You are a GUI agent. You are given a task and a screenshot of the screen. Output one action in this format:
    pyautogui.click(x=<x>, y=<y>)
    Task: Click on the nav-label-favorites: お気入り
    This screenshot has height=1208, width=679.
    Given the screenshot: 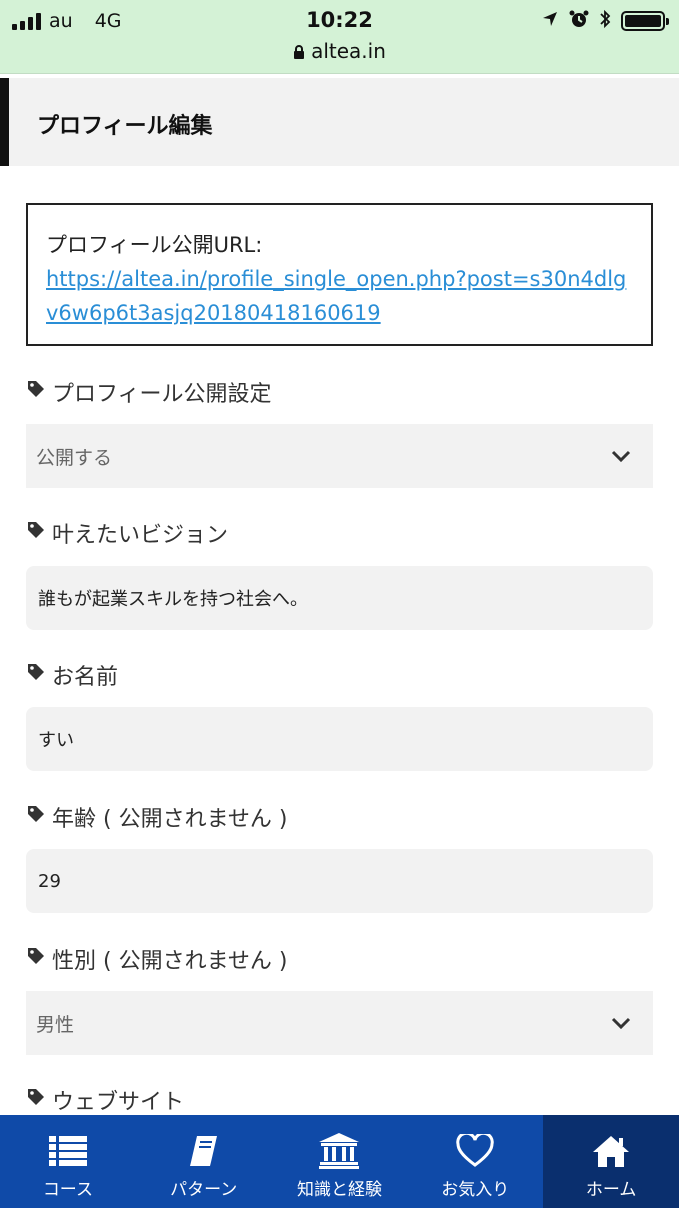 What is the action you would take?
    pyautogui.click(x=475, y=1190)
    